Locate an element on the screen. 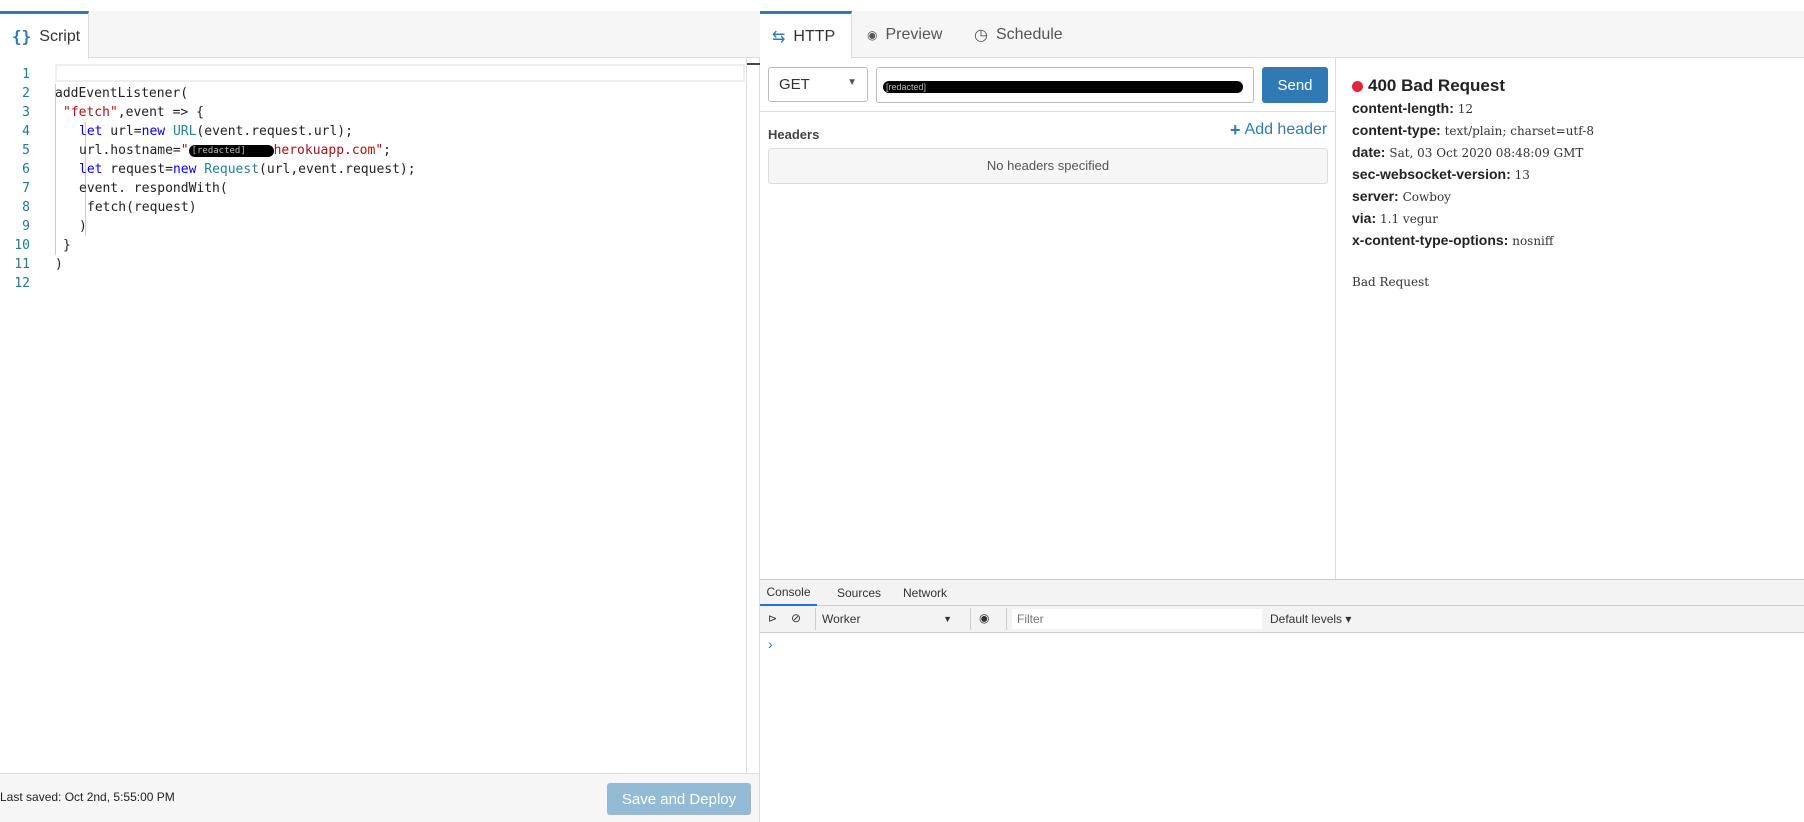  response-header: sec-websocket-version: 13 is located at coordinates (1473, 175).